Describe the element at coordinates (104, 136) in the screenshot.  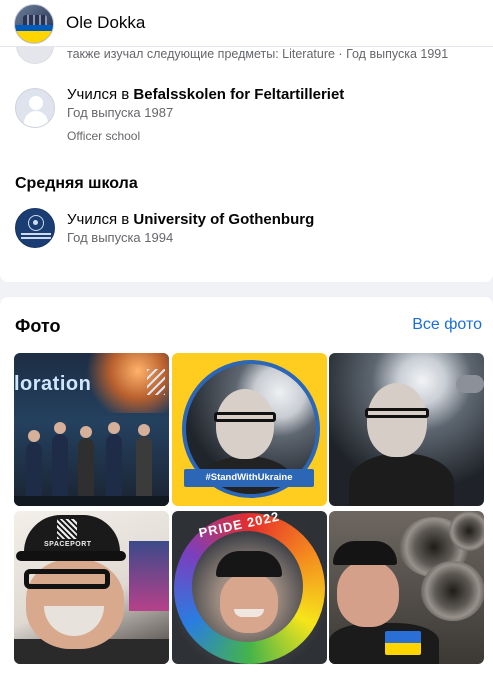
I see `school-1-note: Officer school` at that location.